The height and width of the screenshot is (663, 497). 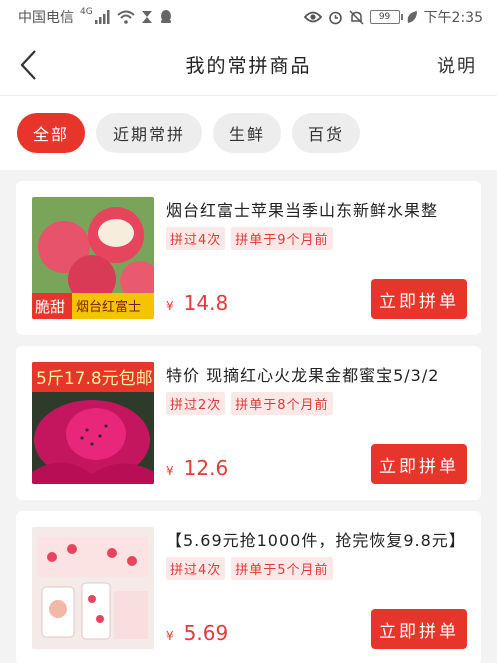 What do you see at coordinates (457, 65) in the screenshot?
I see `help-link: 说明` at bounding box center [457, 65].